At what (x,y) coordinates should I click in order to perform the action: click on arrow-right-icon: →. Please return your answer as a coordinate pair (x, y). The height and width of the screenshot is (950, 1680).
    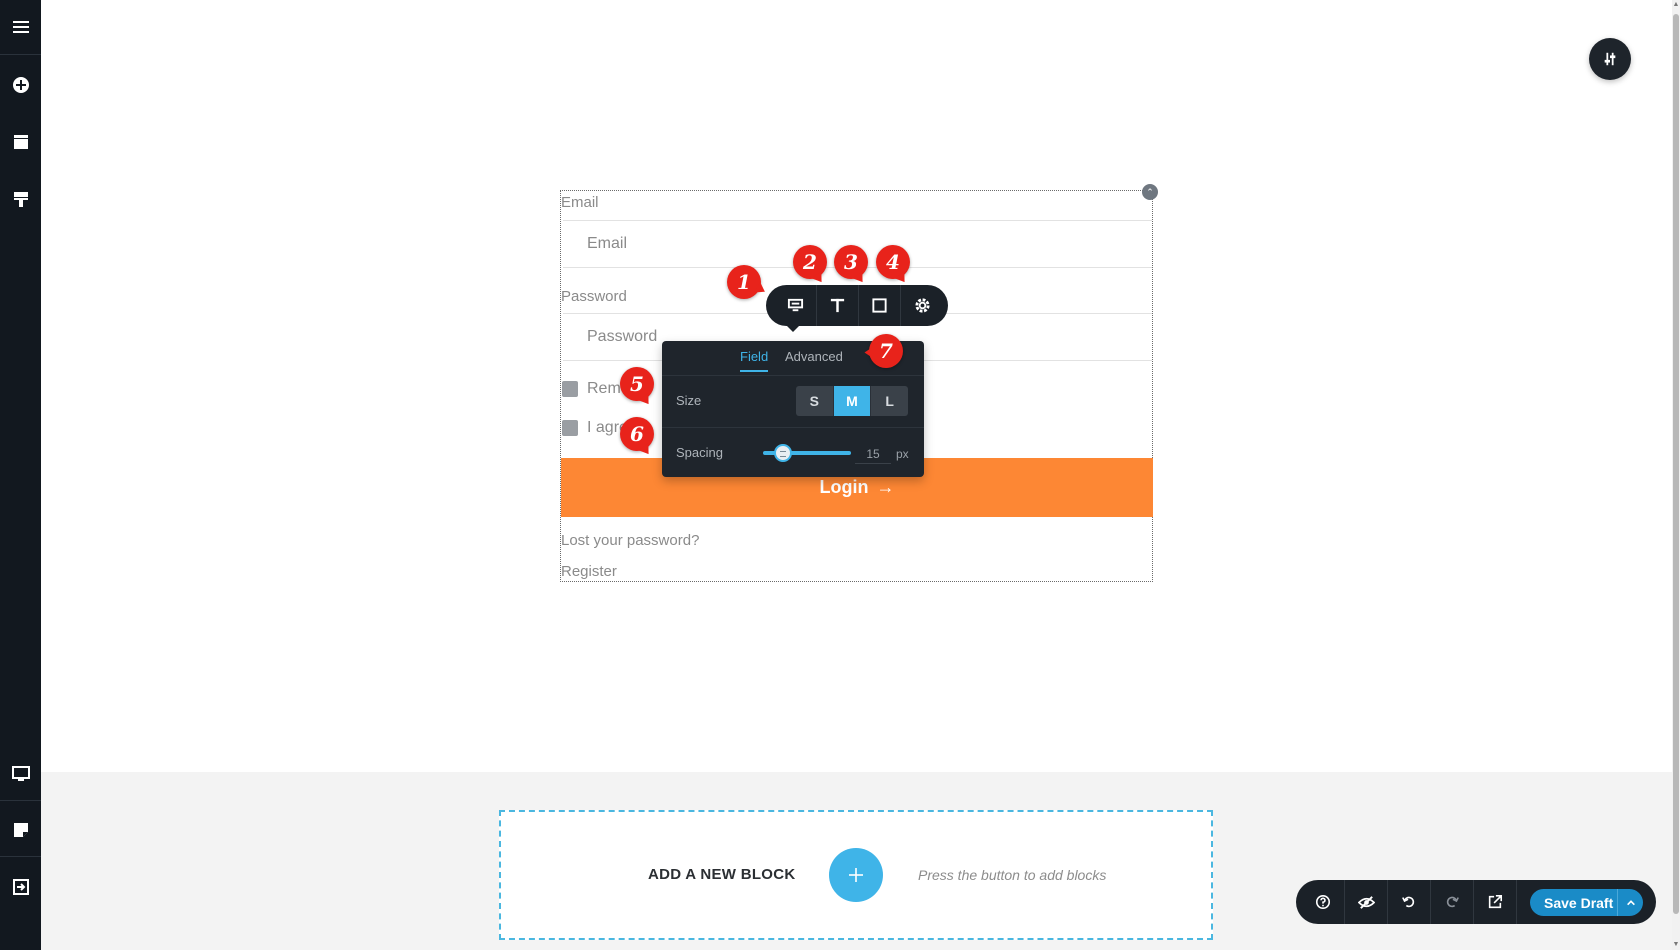
    Looking at the image, I should click on (885, 487).